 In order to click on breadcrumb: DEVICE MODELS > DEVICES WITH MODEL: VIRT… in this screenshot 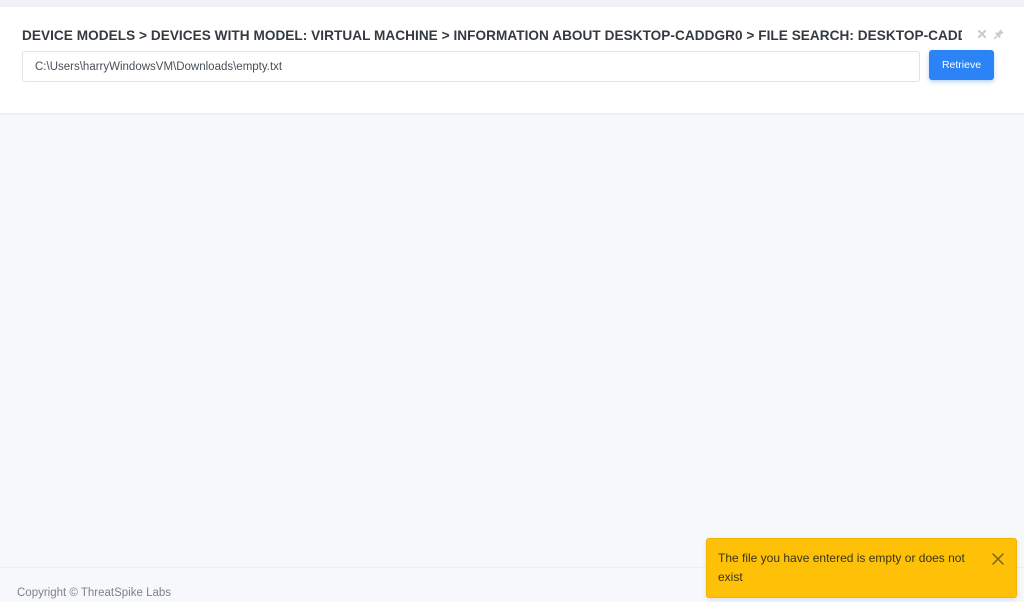, I will do `click(492, 35)`.